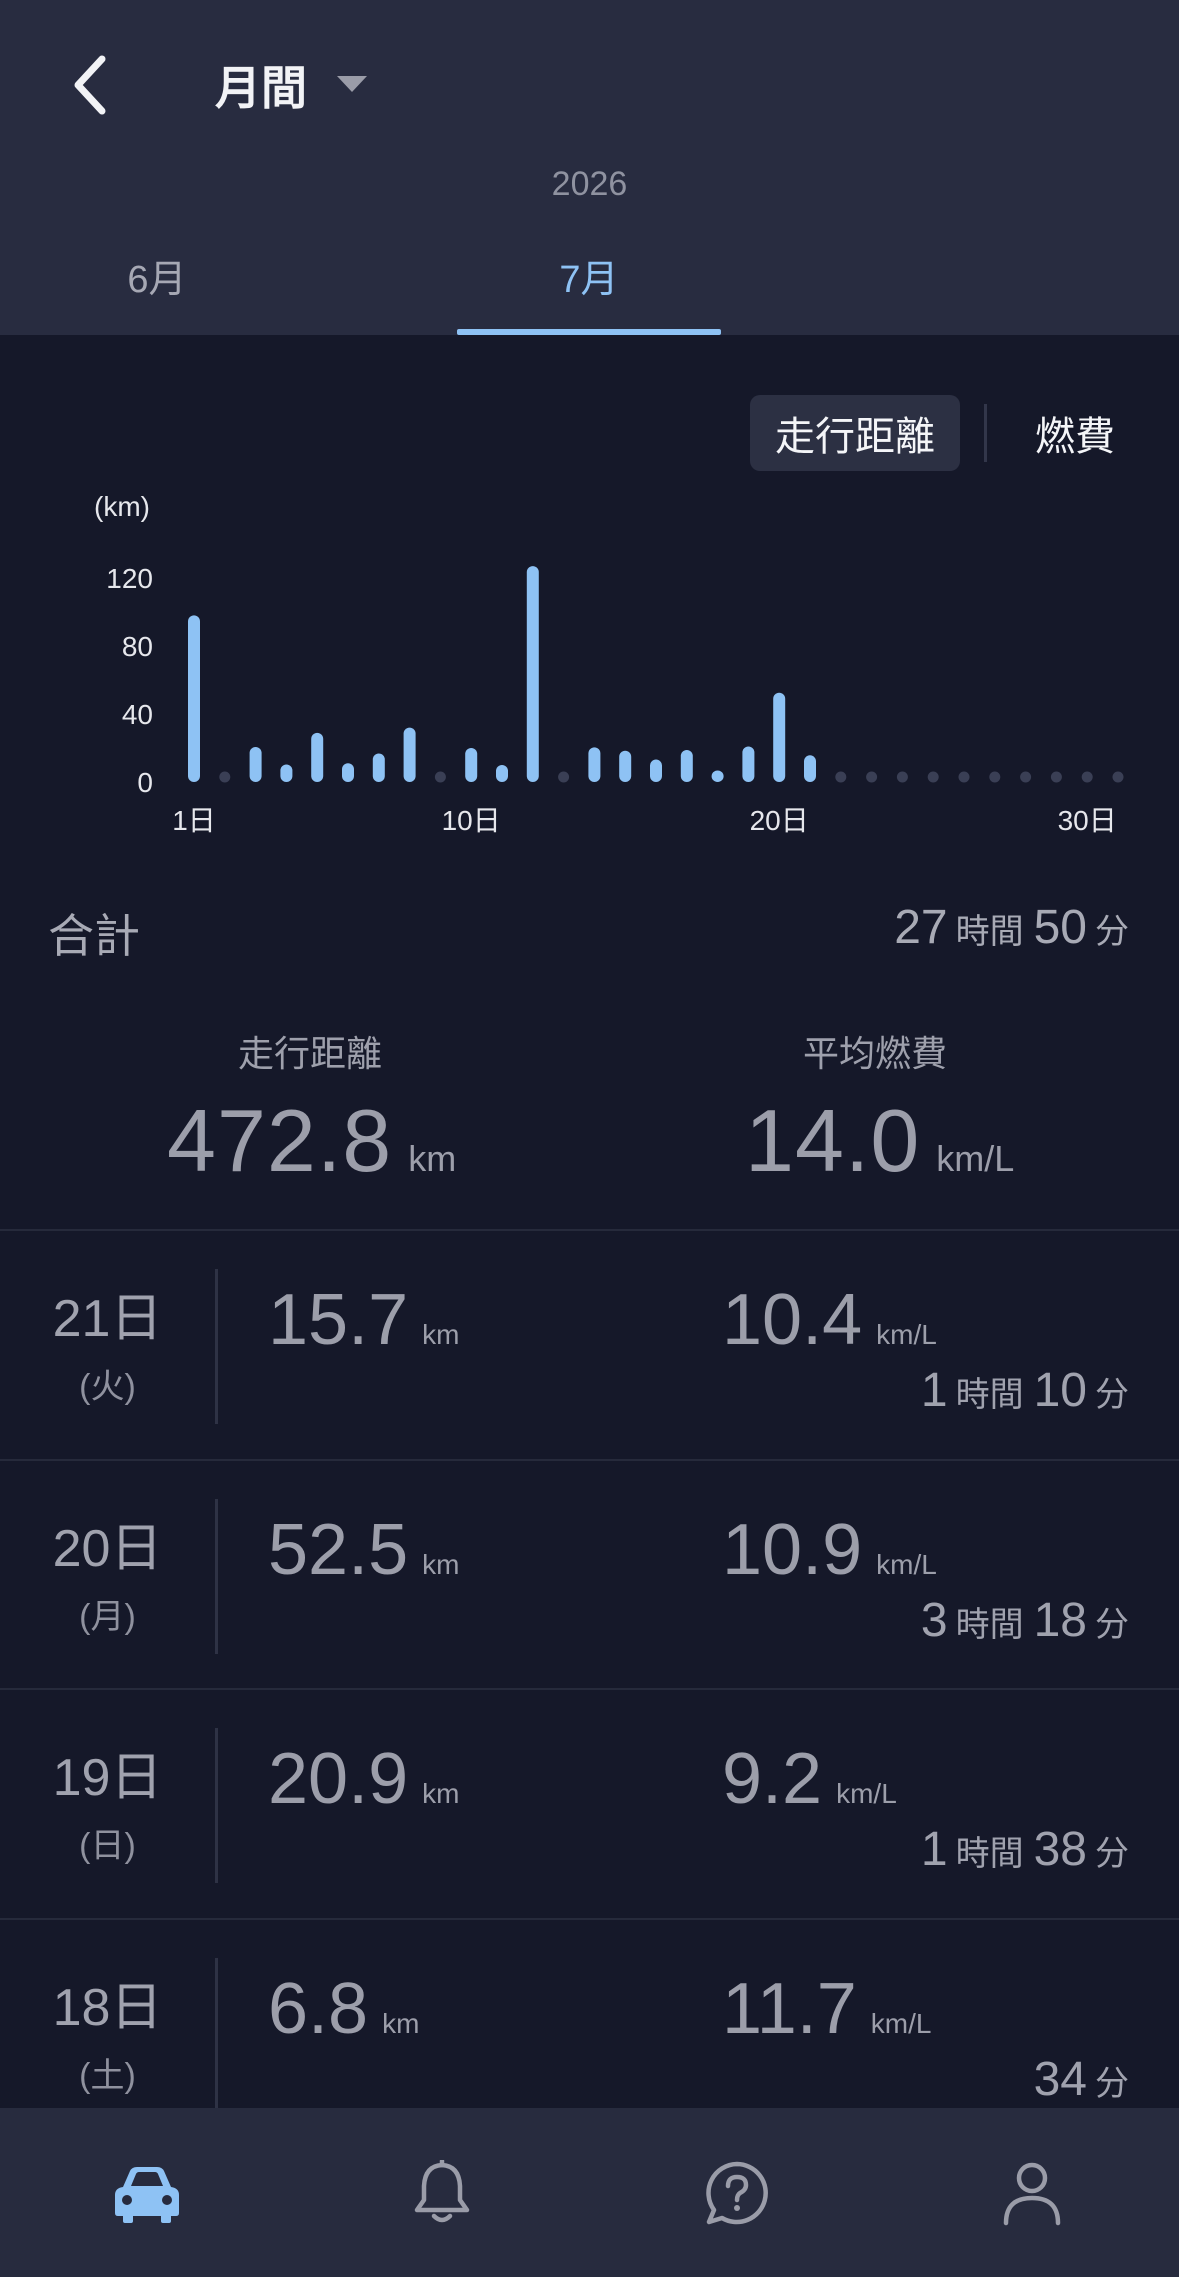 The width and height of the screenshot is (1179, 2277). What do you see at coordinates (129, 578) in the screenshot?
I see `y-tick-label: 120` at bounding box center [129, 578].